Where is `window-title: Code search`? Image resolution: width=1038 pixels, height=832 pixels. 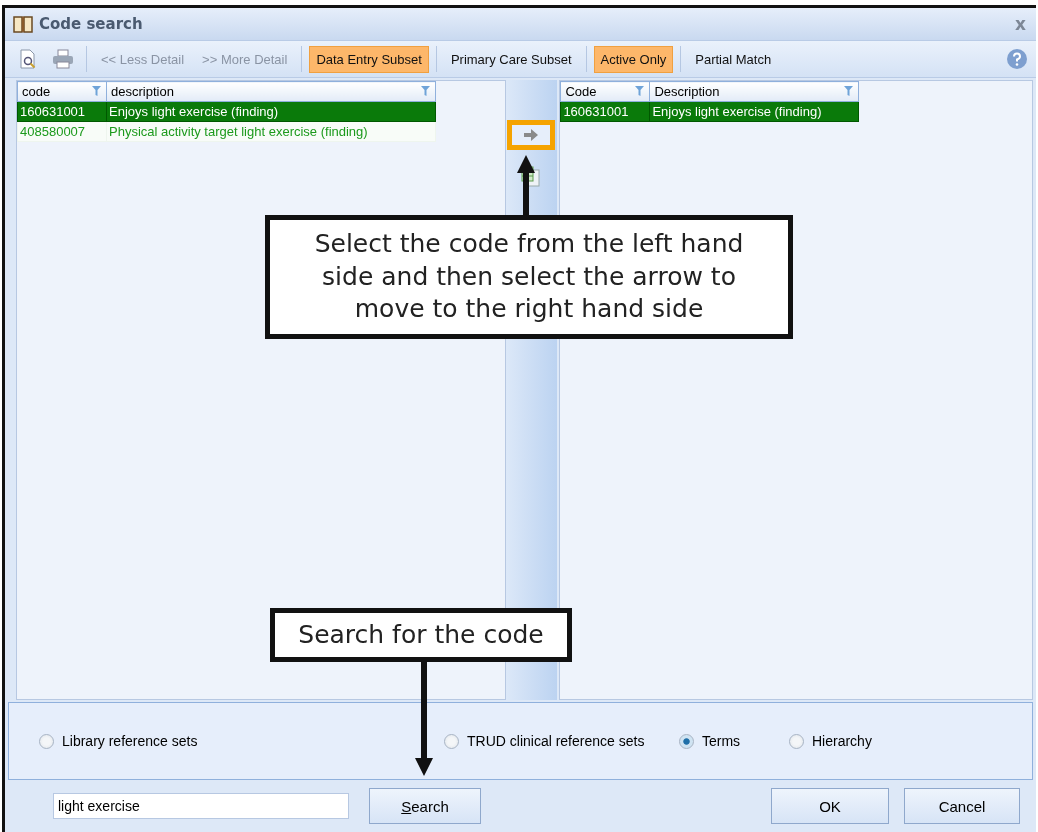 window-title: Code search is located at coordinates (91, 24).